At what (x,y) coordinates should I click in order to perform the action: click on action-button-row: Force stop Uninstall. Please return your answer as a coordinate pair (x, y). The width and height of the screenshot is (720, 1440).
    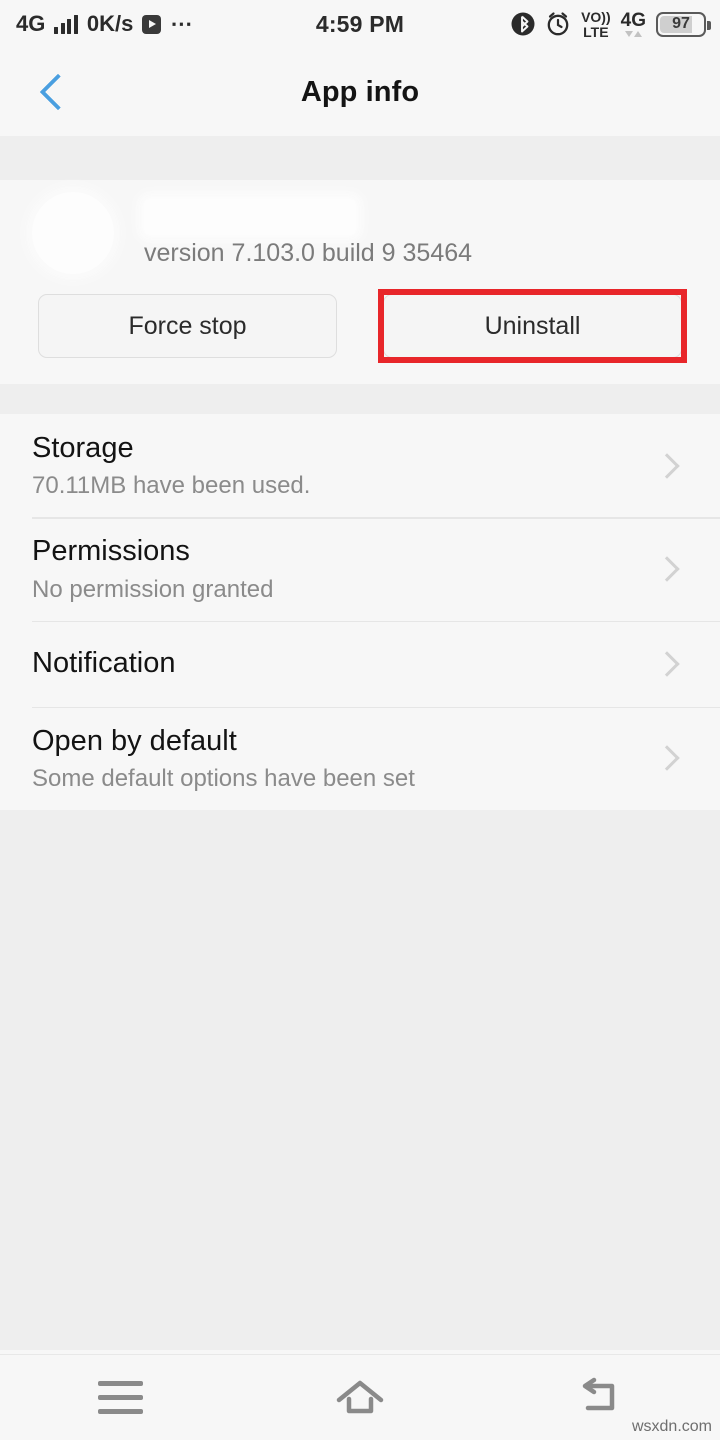
    Looking at the image, I should click on (360, 330).